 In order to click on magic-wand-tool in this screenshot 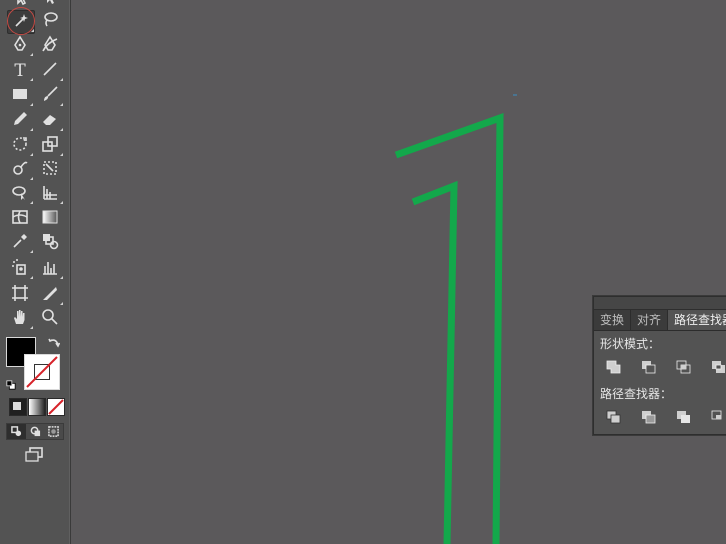, I will do `click(21, 22)`.